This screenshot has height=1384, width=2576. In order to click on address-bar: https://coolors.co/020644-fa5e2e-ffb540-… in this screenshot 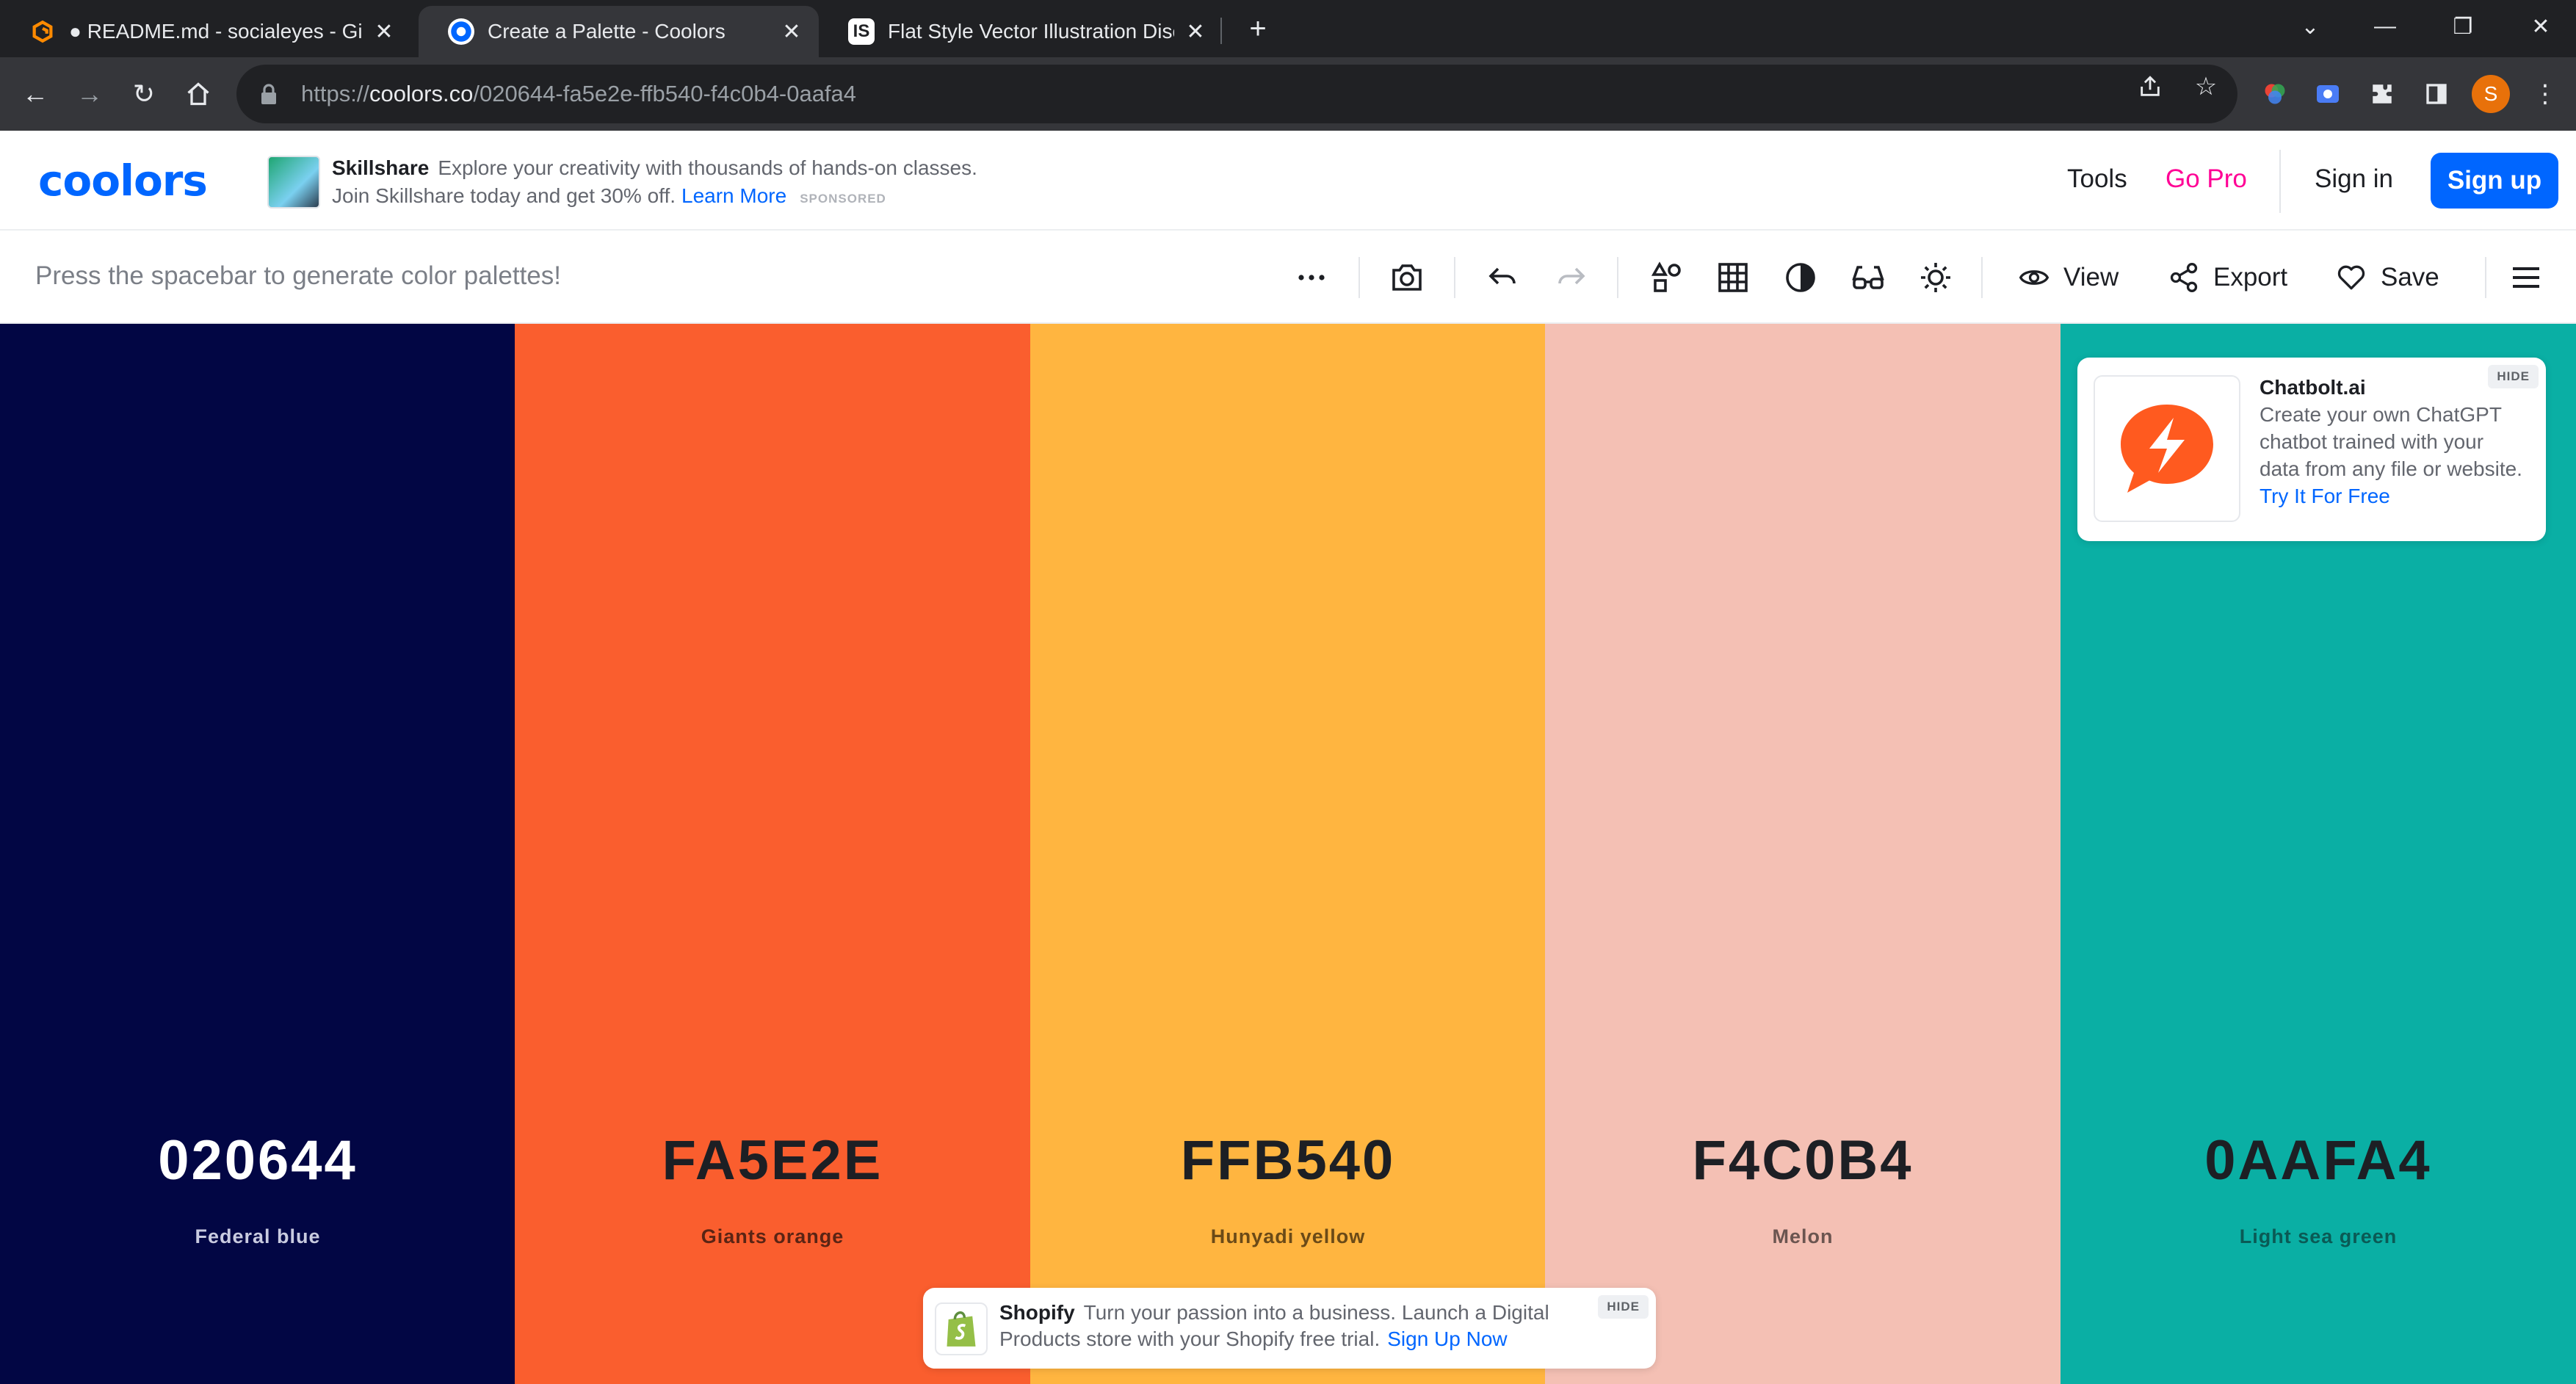, I will do `click(1236, 94)`.